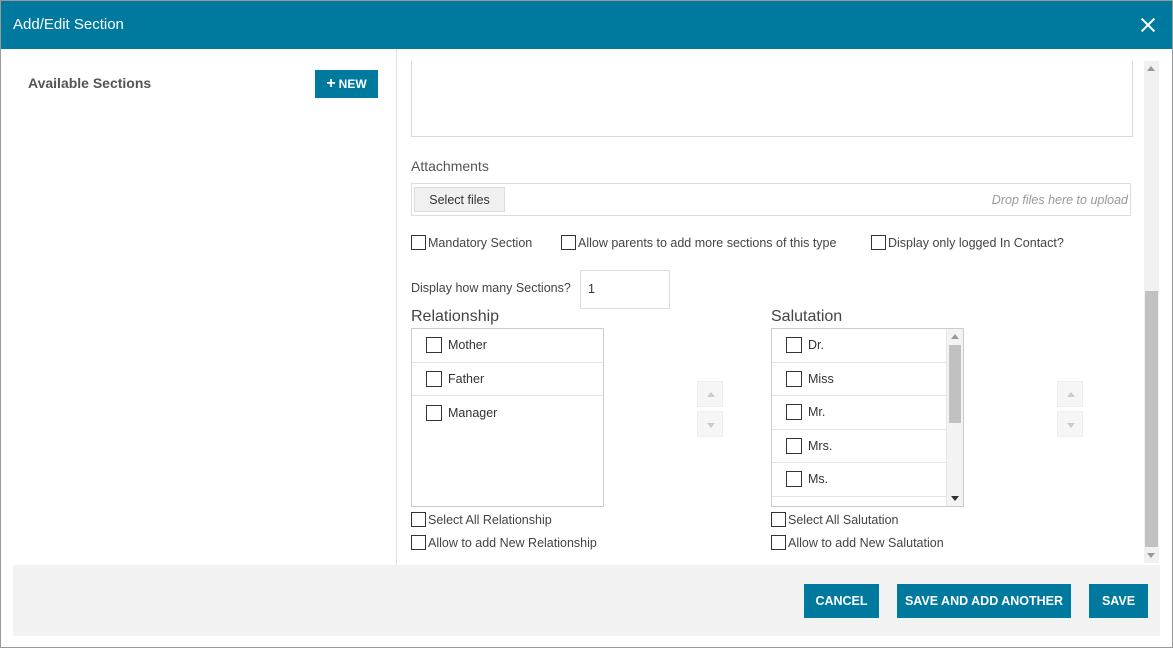  I want to click on list-item-label: Manager, so click(473, 412).